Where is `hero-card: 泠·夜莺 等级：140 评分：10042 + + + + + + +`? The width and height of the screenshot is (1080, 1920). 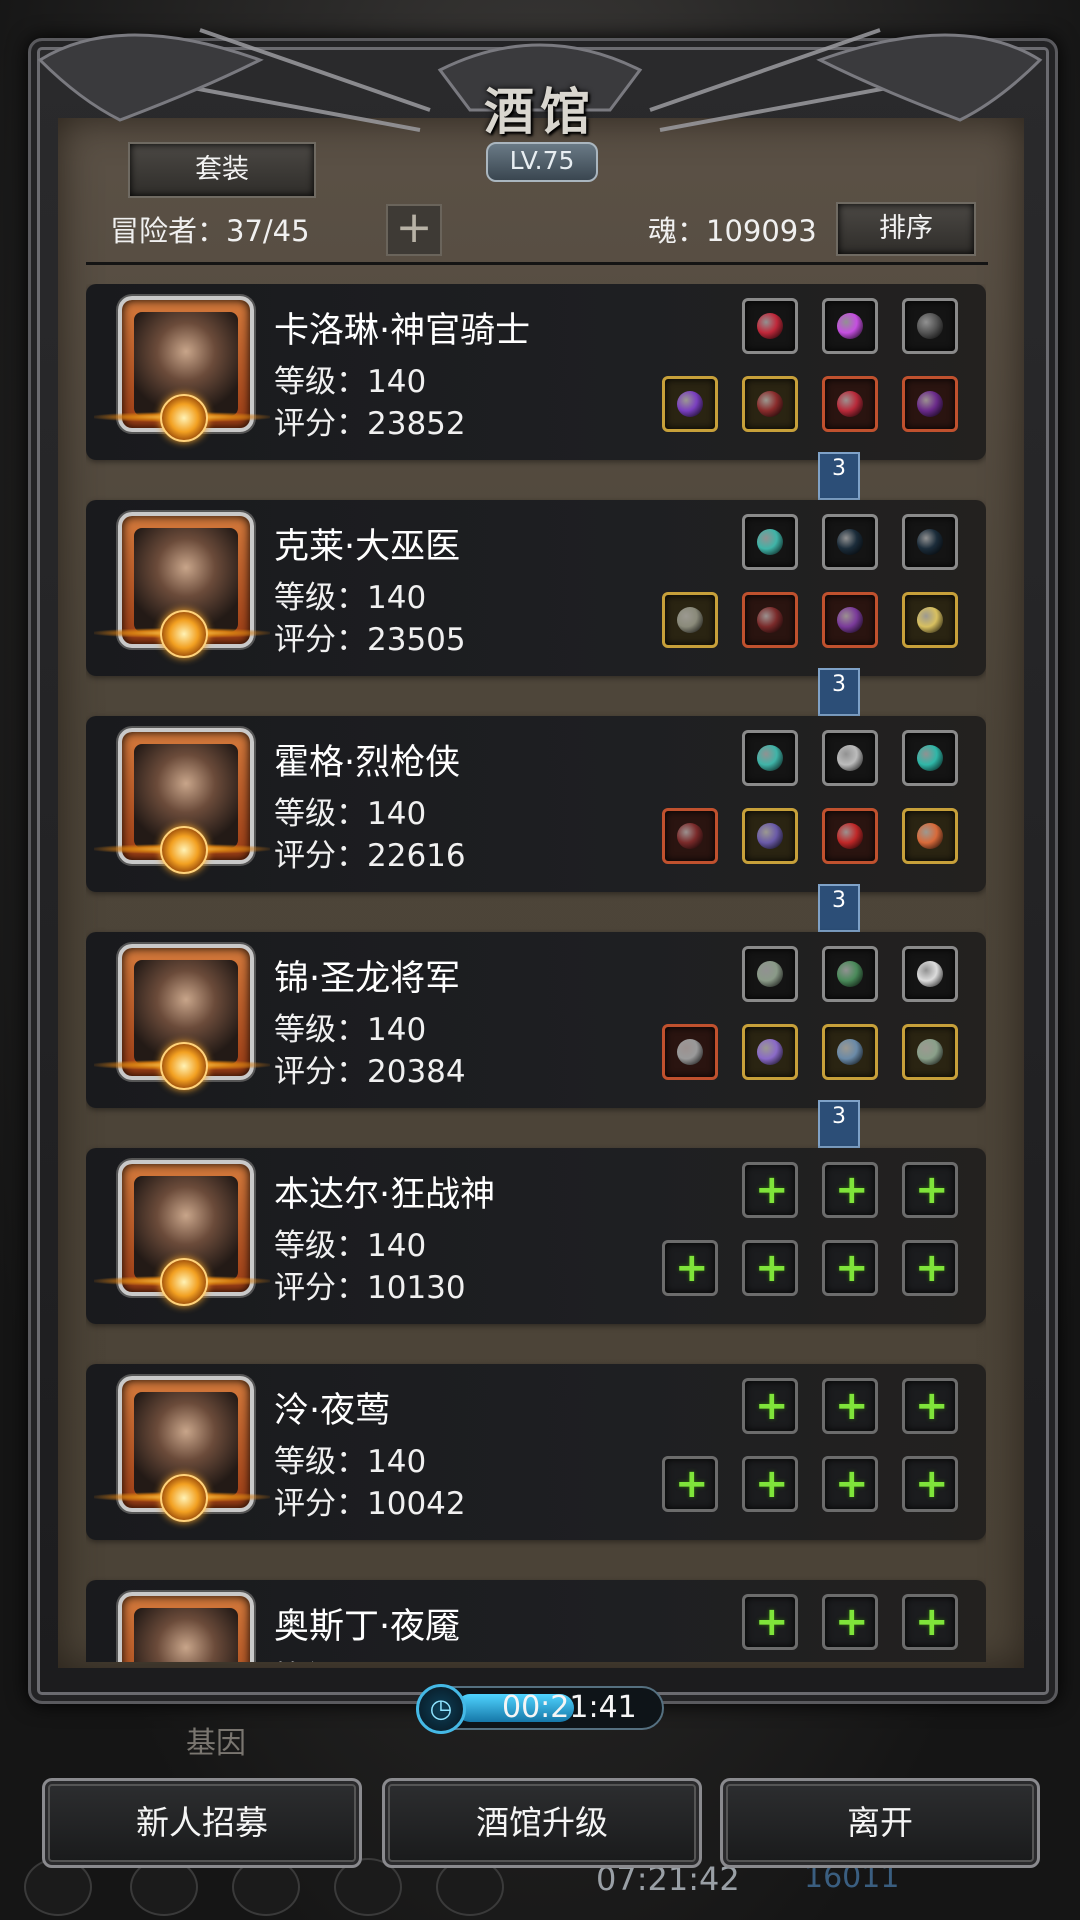
hero-card: 泠·夜莺 等级：140 评分：10042 + + + + + + + is located at coordinates (536, 1452).